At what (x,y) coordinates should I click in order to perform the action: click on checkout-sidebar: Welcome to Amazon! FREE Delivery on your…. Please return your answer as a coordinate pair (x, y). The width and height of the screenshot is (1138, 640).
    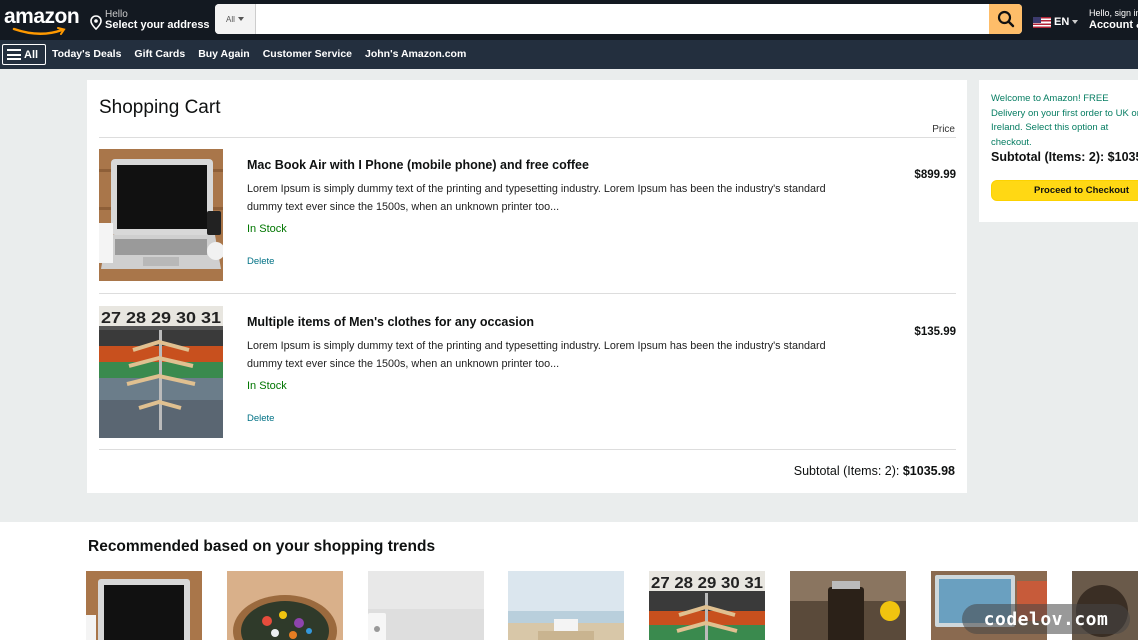
    Looking at the image, I should click on (1058, 151).